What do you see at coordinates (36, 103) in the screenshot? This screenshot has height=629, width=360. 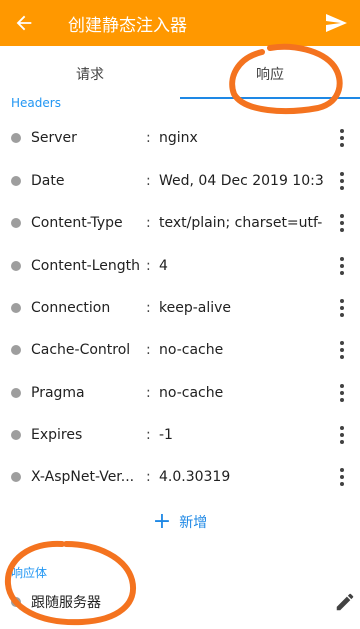 I see `headers-section-label: Headers` at bounding box center [36, 103].